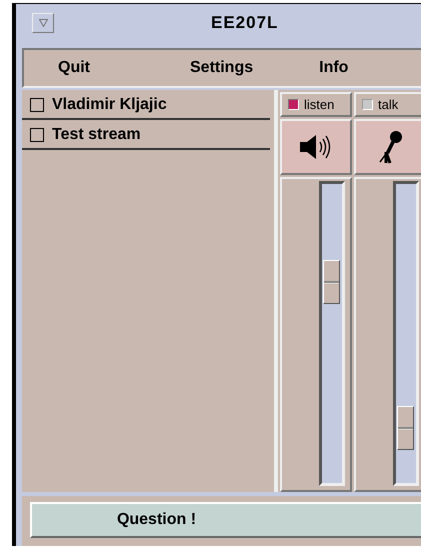 The width and height of the screenshot is (421, 549). What do you see at coordinates (74, 67) in the screenshot?
I see `menu-item: Quit` at bounding box center [74, 67].